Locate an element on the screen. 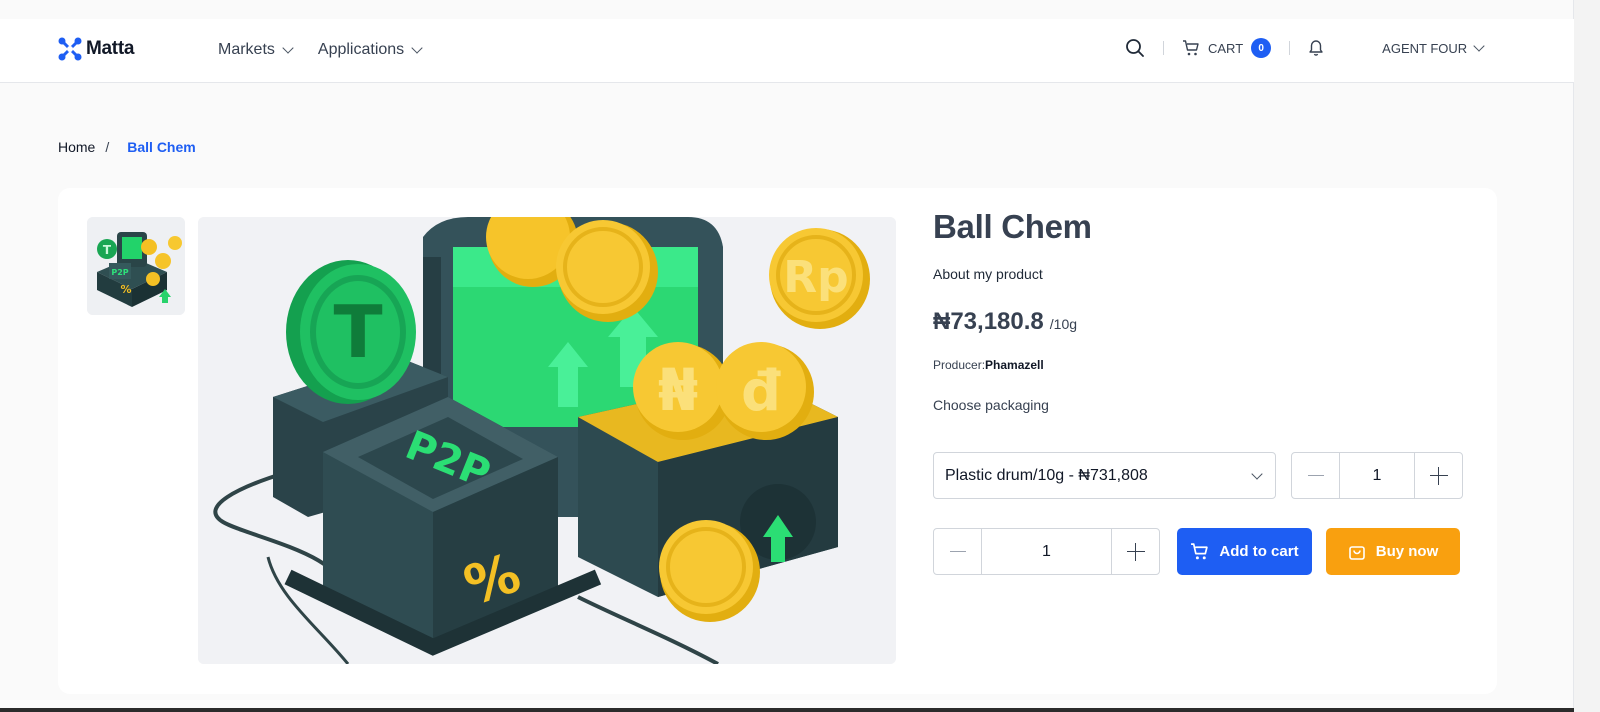  window-edge is located at coordinates (1586, 356).